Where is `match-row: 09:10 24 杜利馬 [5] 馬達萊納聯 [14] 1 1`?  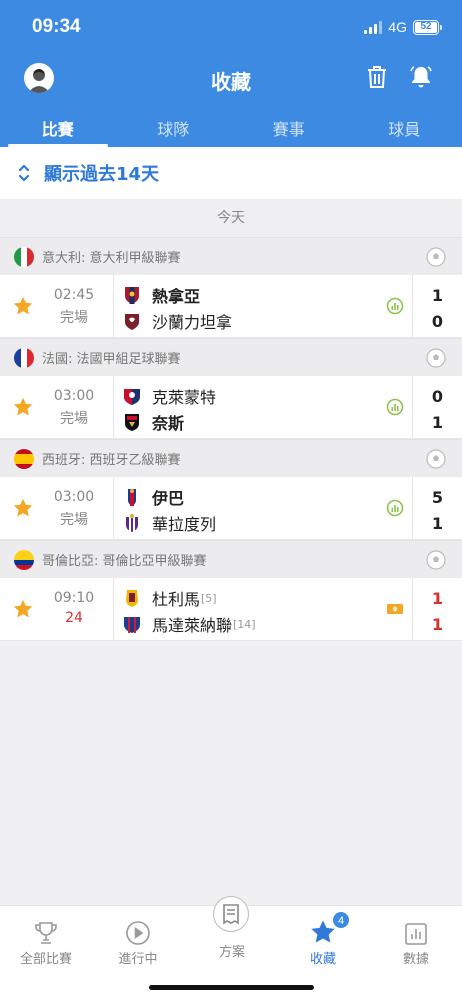 match-row: 09:10 24 杜利馬 [5] 馬達萊納聯 [14] 1 1 is located at coordinates (231, 609).